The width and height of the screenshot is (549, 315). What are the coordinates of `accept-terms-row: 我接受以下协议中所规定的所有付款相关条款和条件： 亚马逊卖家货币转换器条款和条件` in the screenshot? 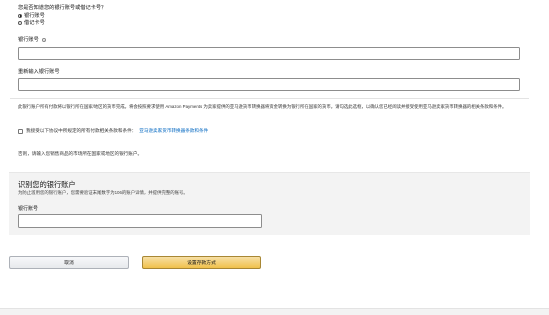 It's located at (113, 131).